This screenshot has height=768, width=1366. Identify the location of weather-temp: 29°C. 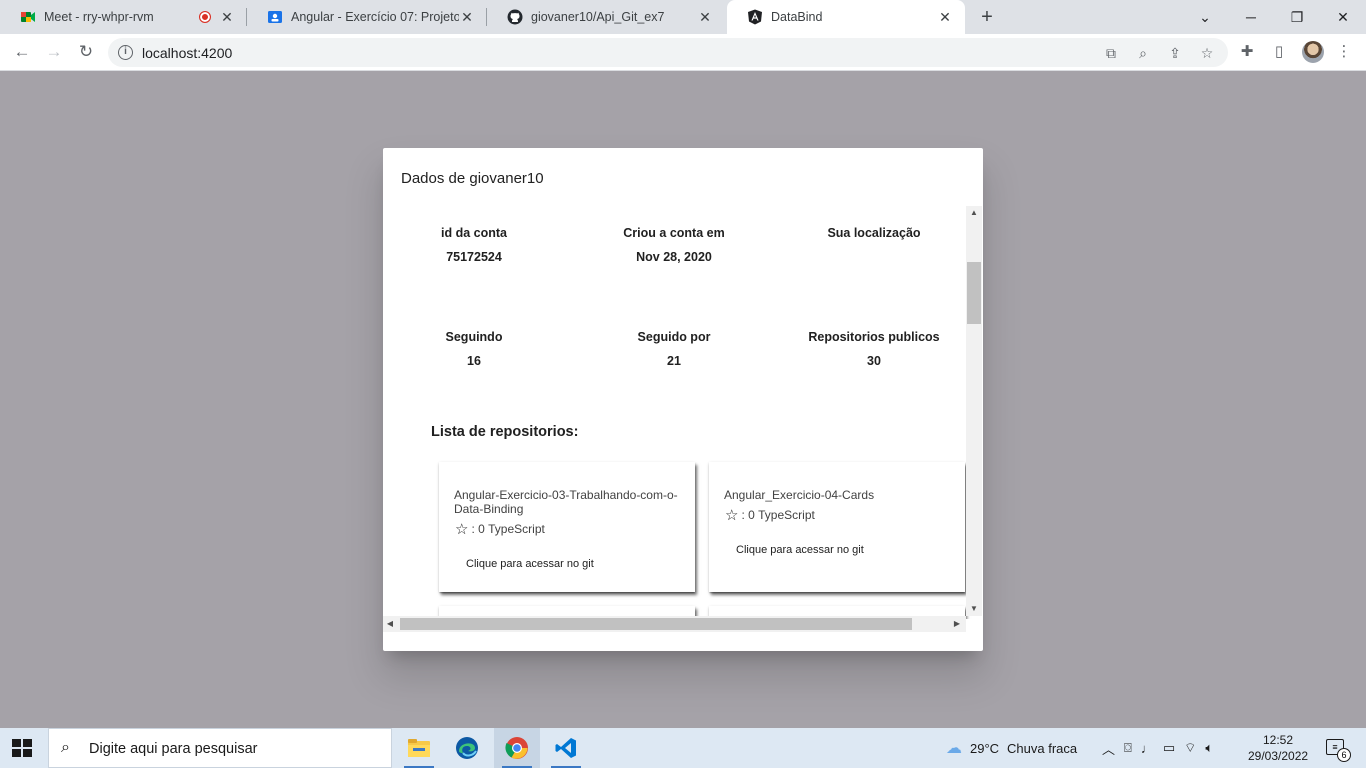
(985, 748).